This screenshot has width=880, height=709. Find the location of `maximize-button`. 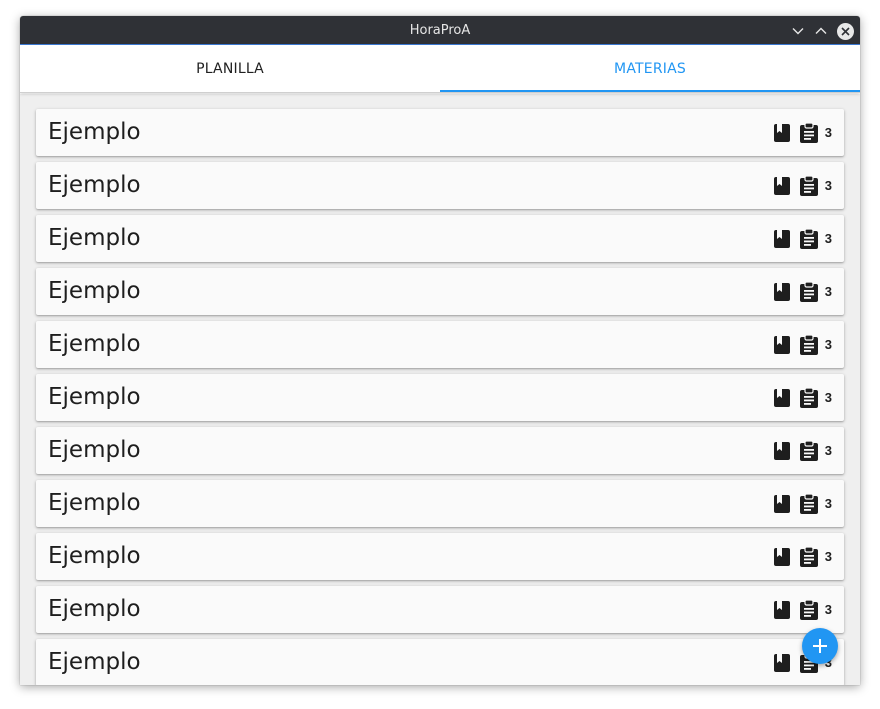

maximize-button is located at coordinates (821, 31).